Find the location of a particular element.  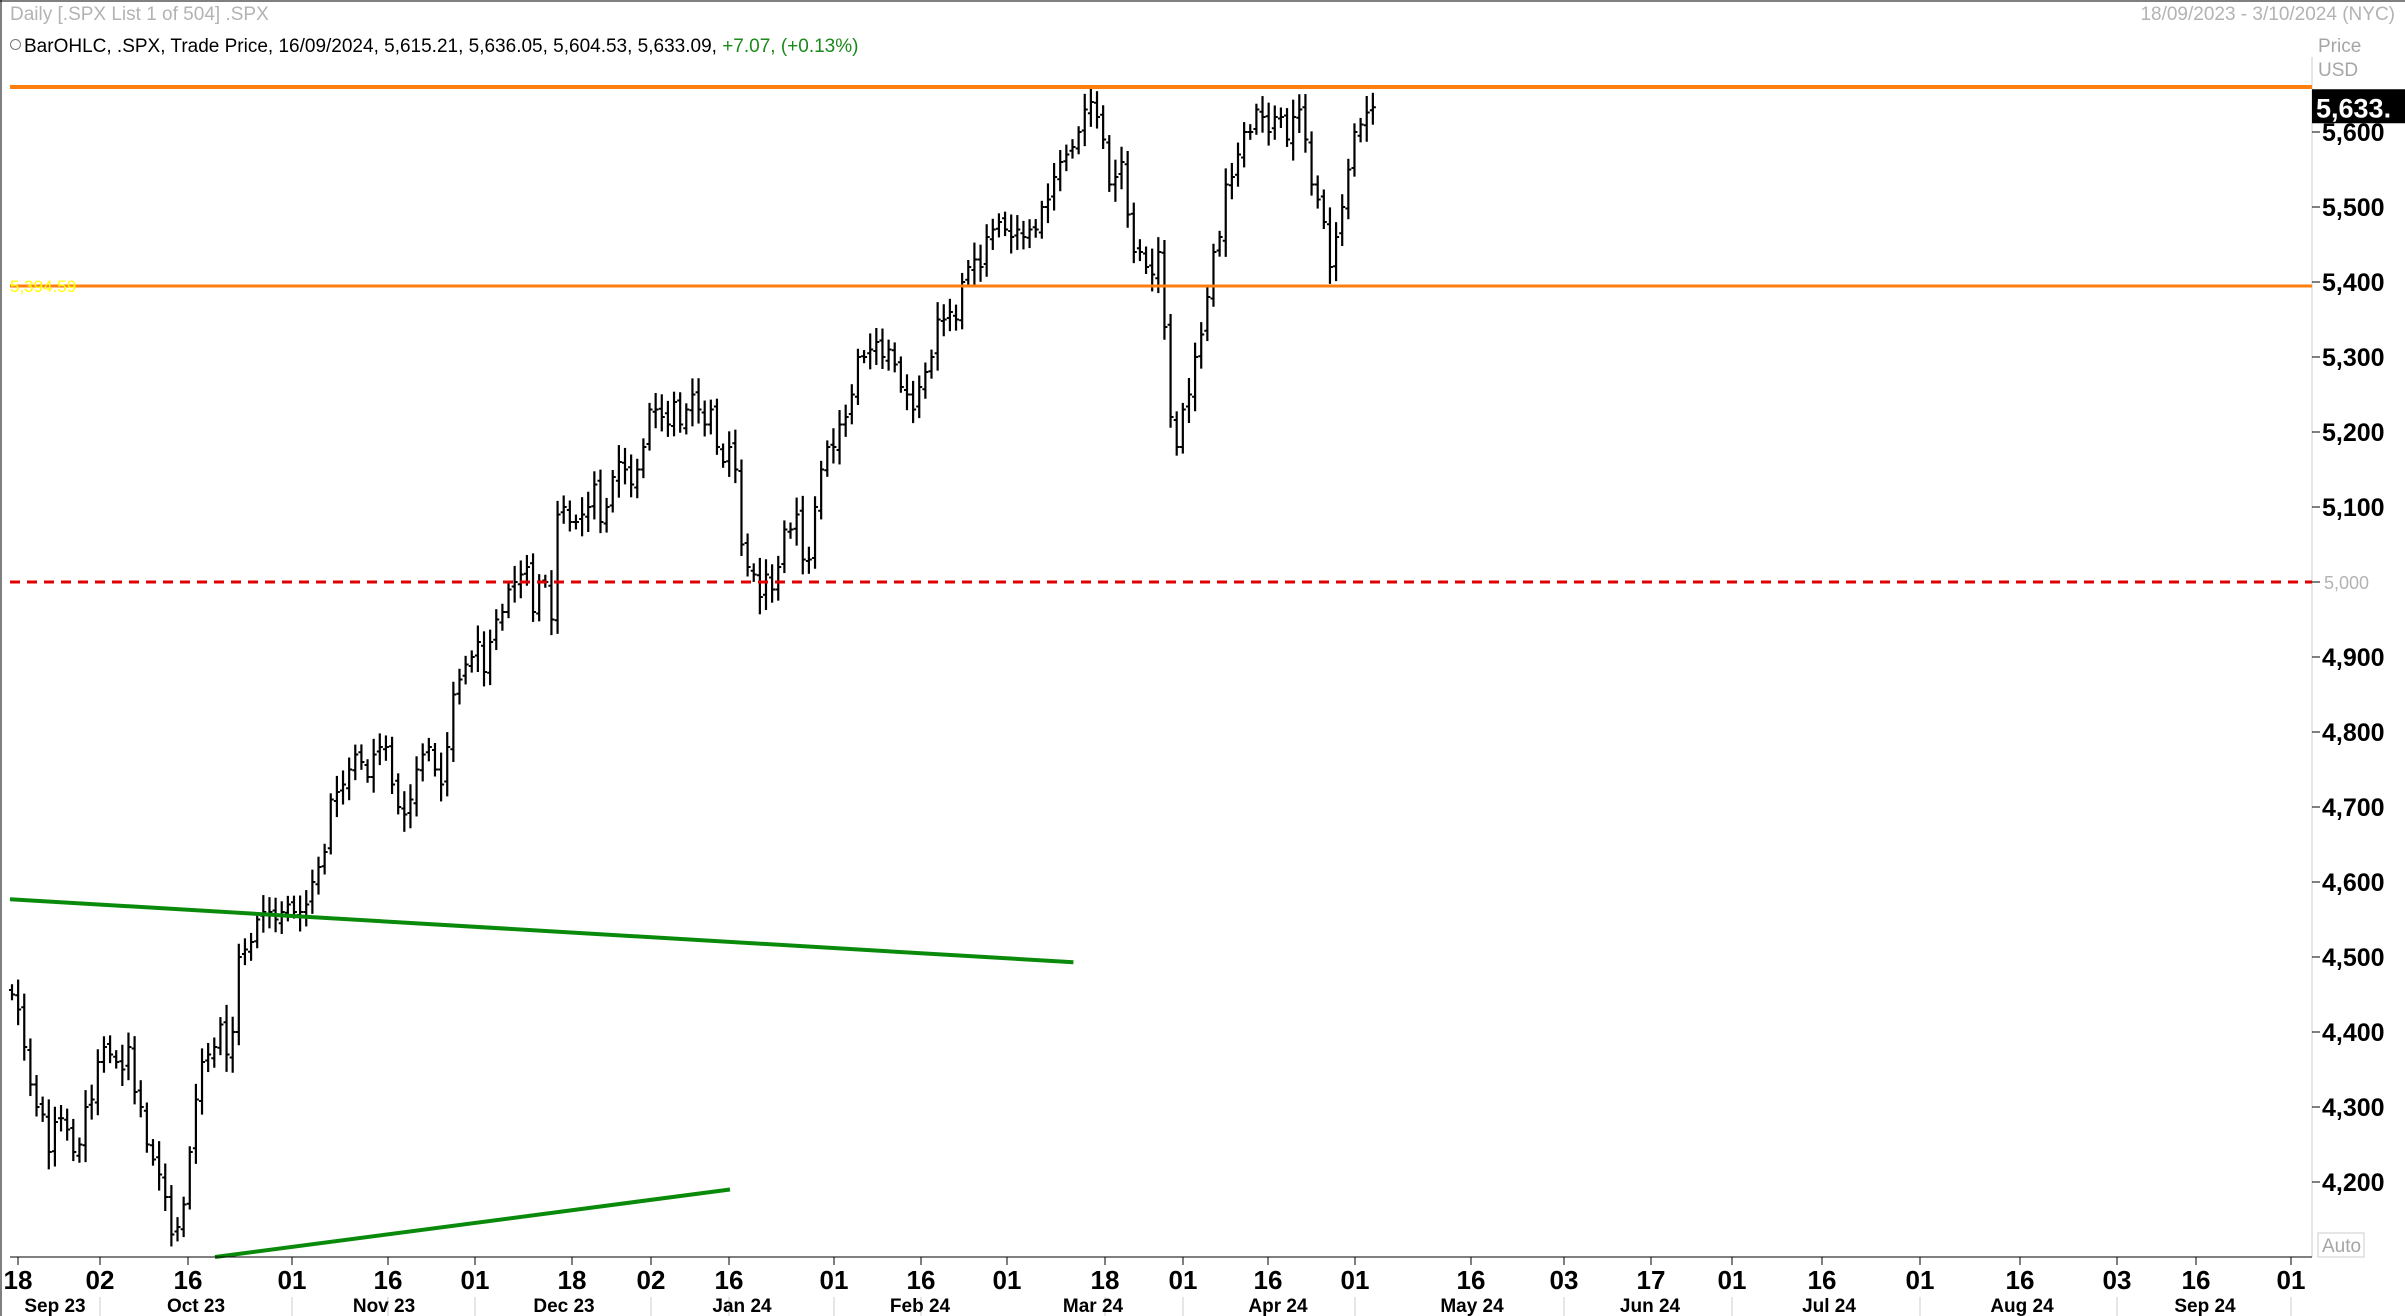

axis-title-price: Price is located at coordinates (2339, 46).